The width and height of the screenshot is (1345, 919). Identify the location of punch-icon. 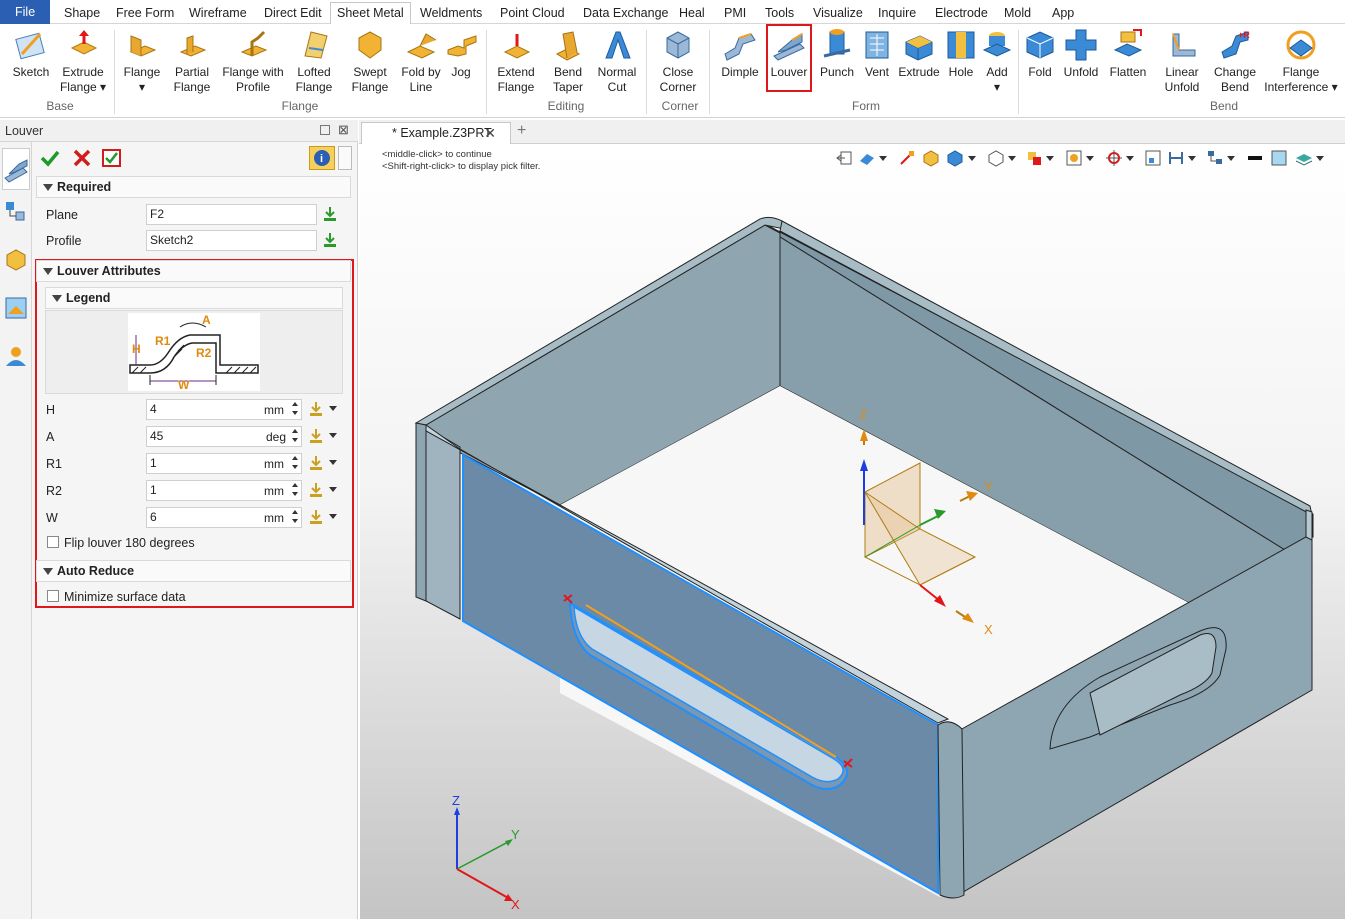
(837, 45).